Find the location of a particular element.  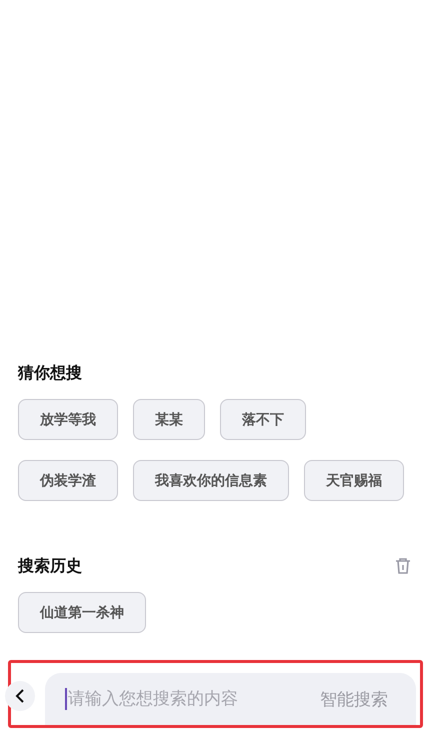

section-title: 猜你想搜 is located at coordinates (50, 373).